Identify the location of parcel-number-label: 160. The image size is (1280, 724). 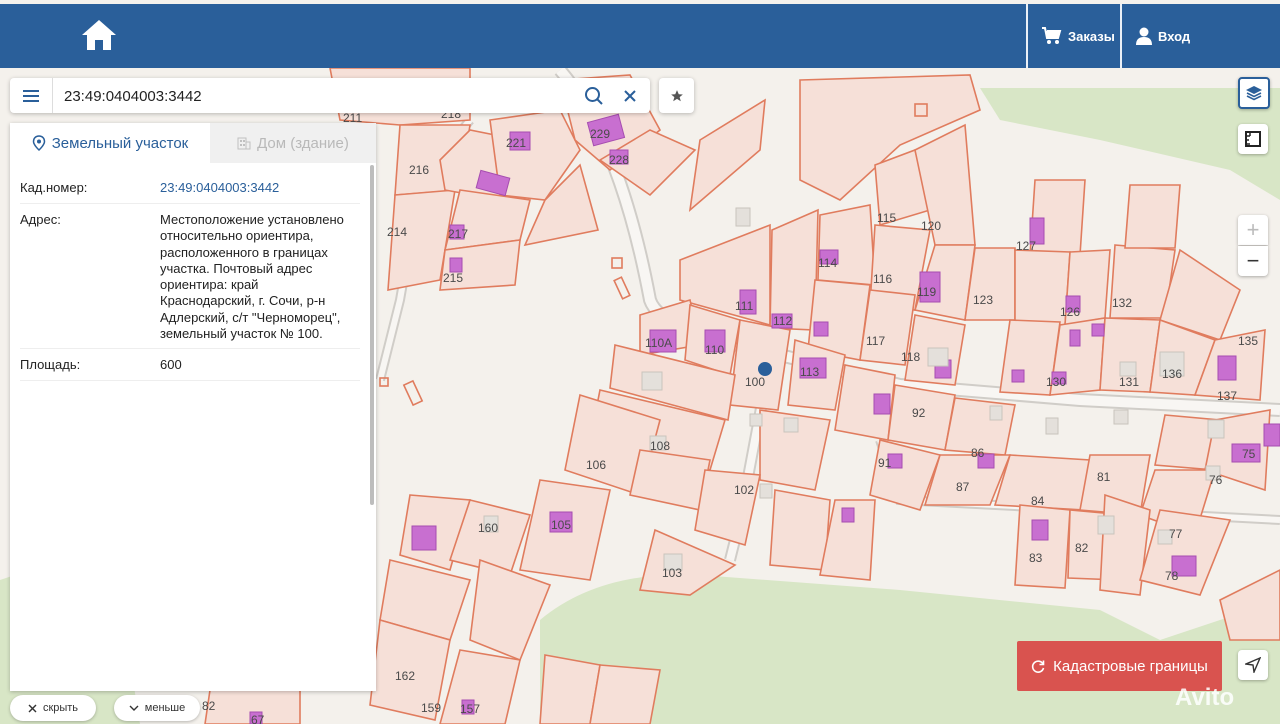
(488, 528).